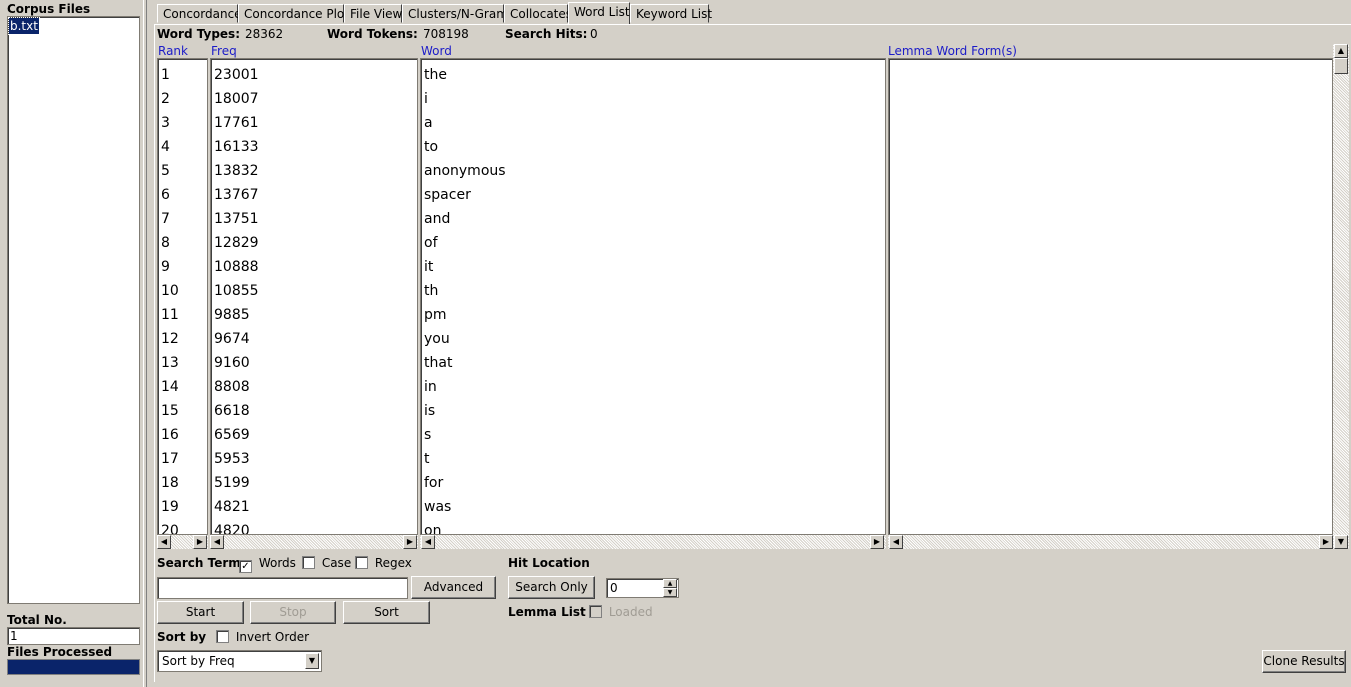  Describe the element at coordinates (653, 526) in the screenshot. I see `word-cell: on` at that location.